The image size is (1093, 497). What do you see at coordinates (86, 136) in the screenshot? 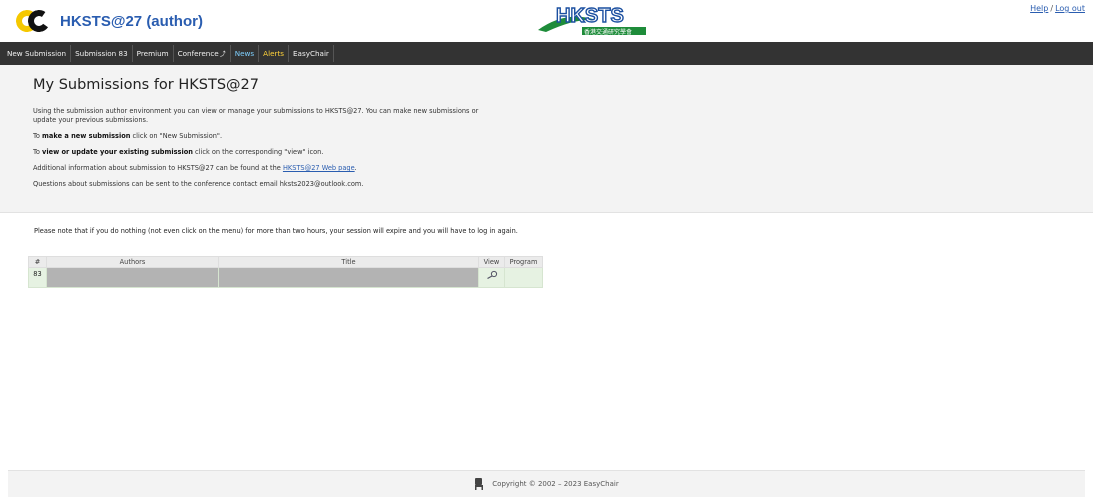
I see `instr-bold: make a new submission` at bounding box center [86, 136].